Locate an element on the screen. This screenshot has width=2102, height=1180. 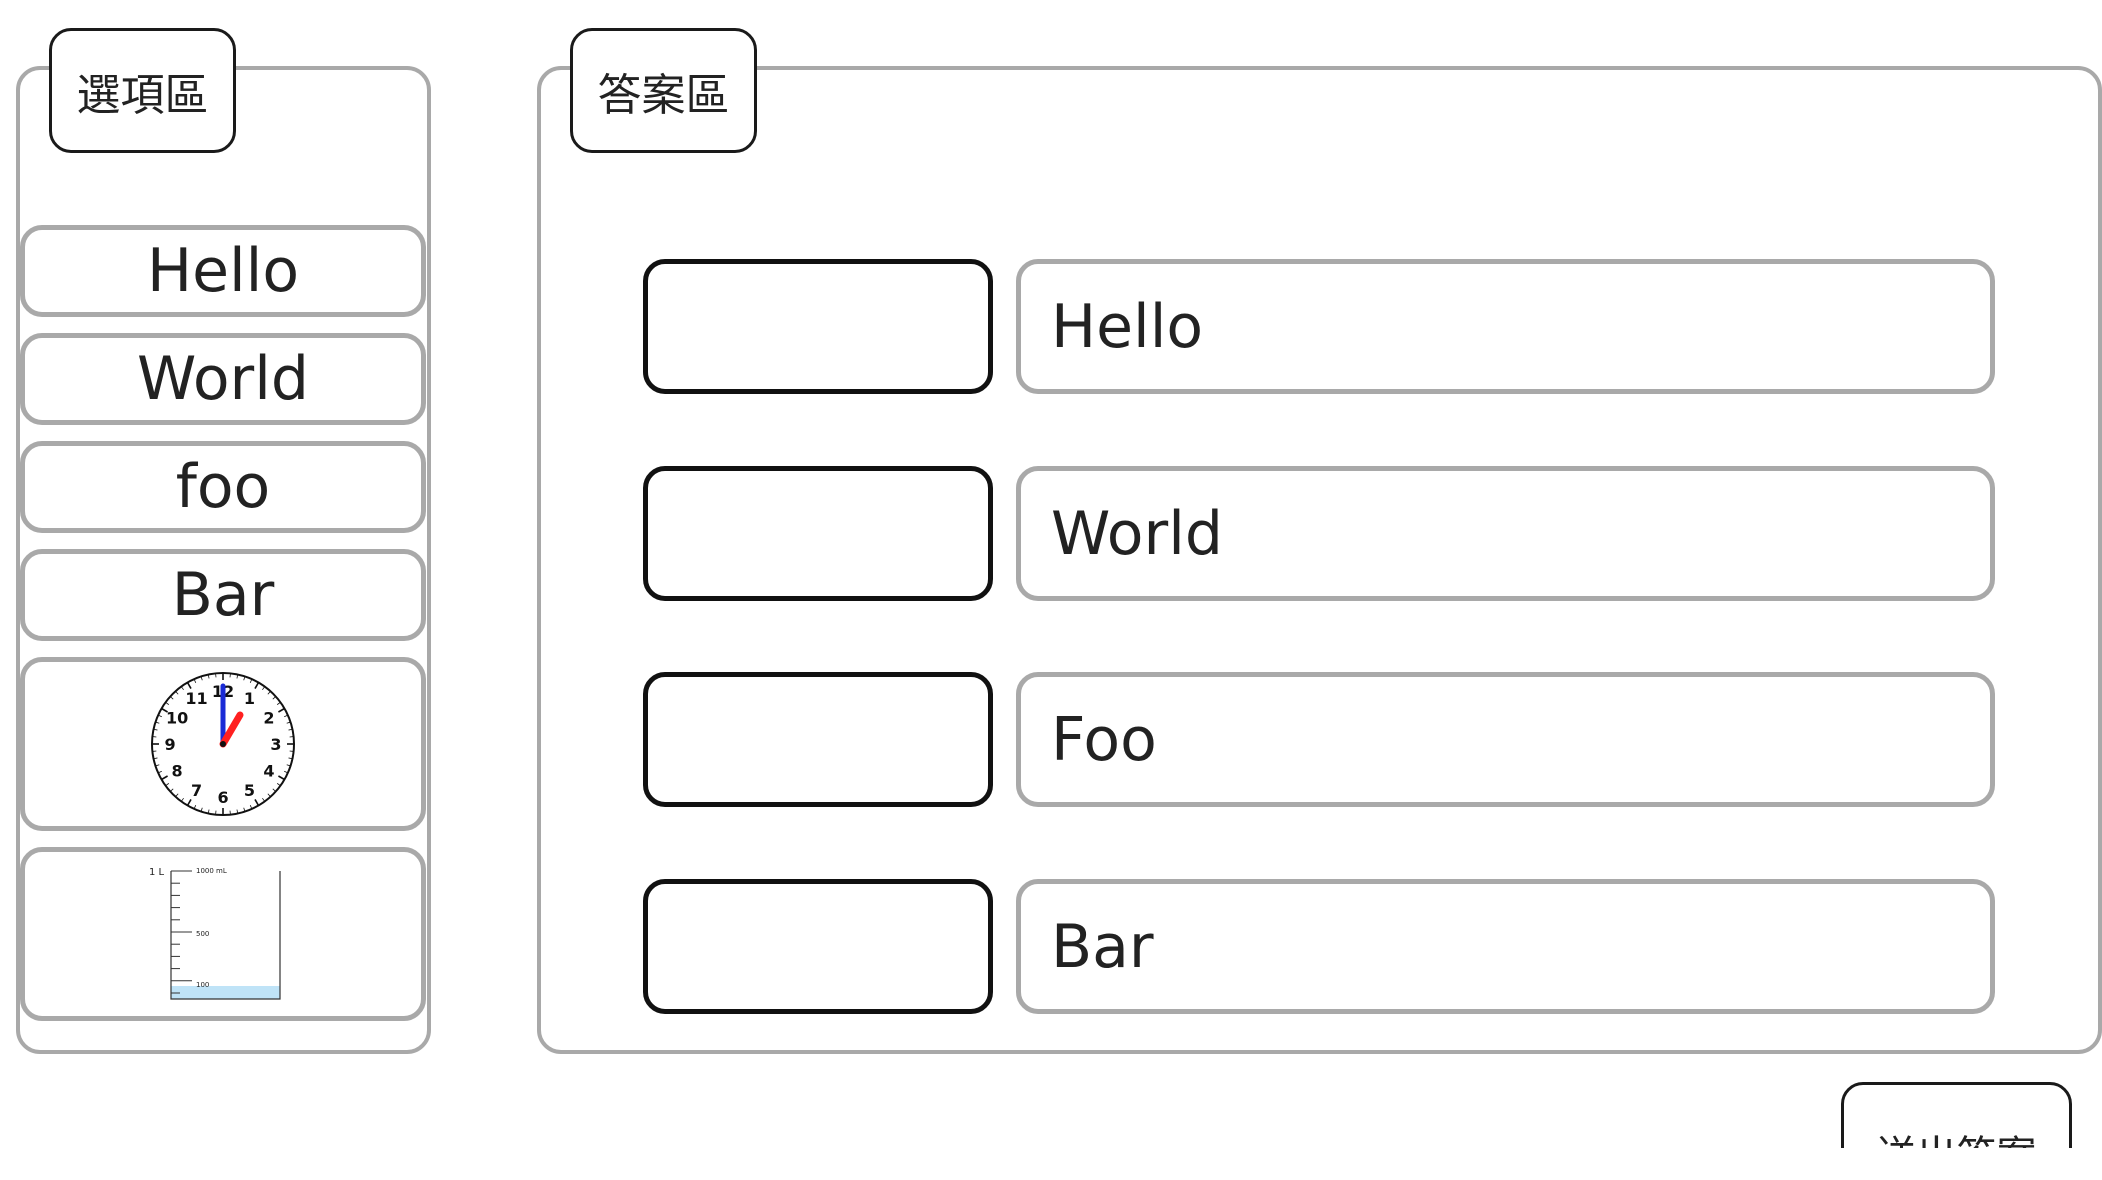
option-card-beaker: 1 L 1000 mL 500 100 is located at coordinates (223, 934).